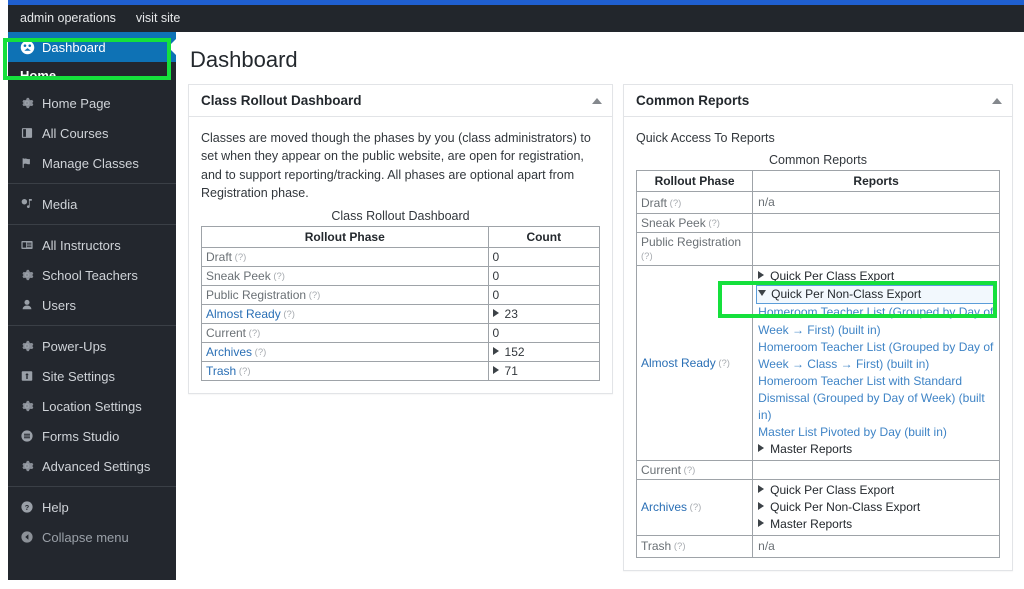 Image resolution: width=1024 pixels, height=589 pixels. Describe the element at coordinates (76, 103) in the screenshot. I see `sidebar-item-label: Home Page` at that location.